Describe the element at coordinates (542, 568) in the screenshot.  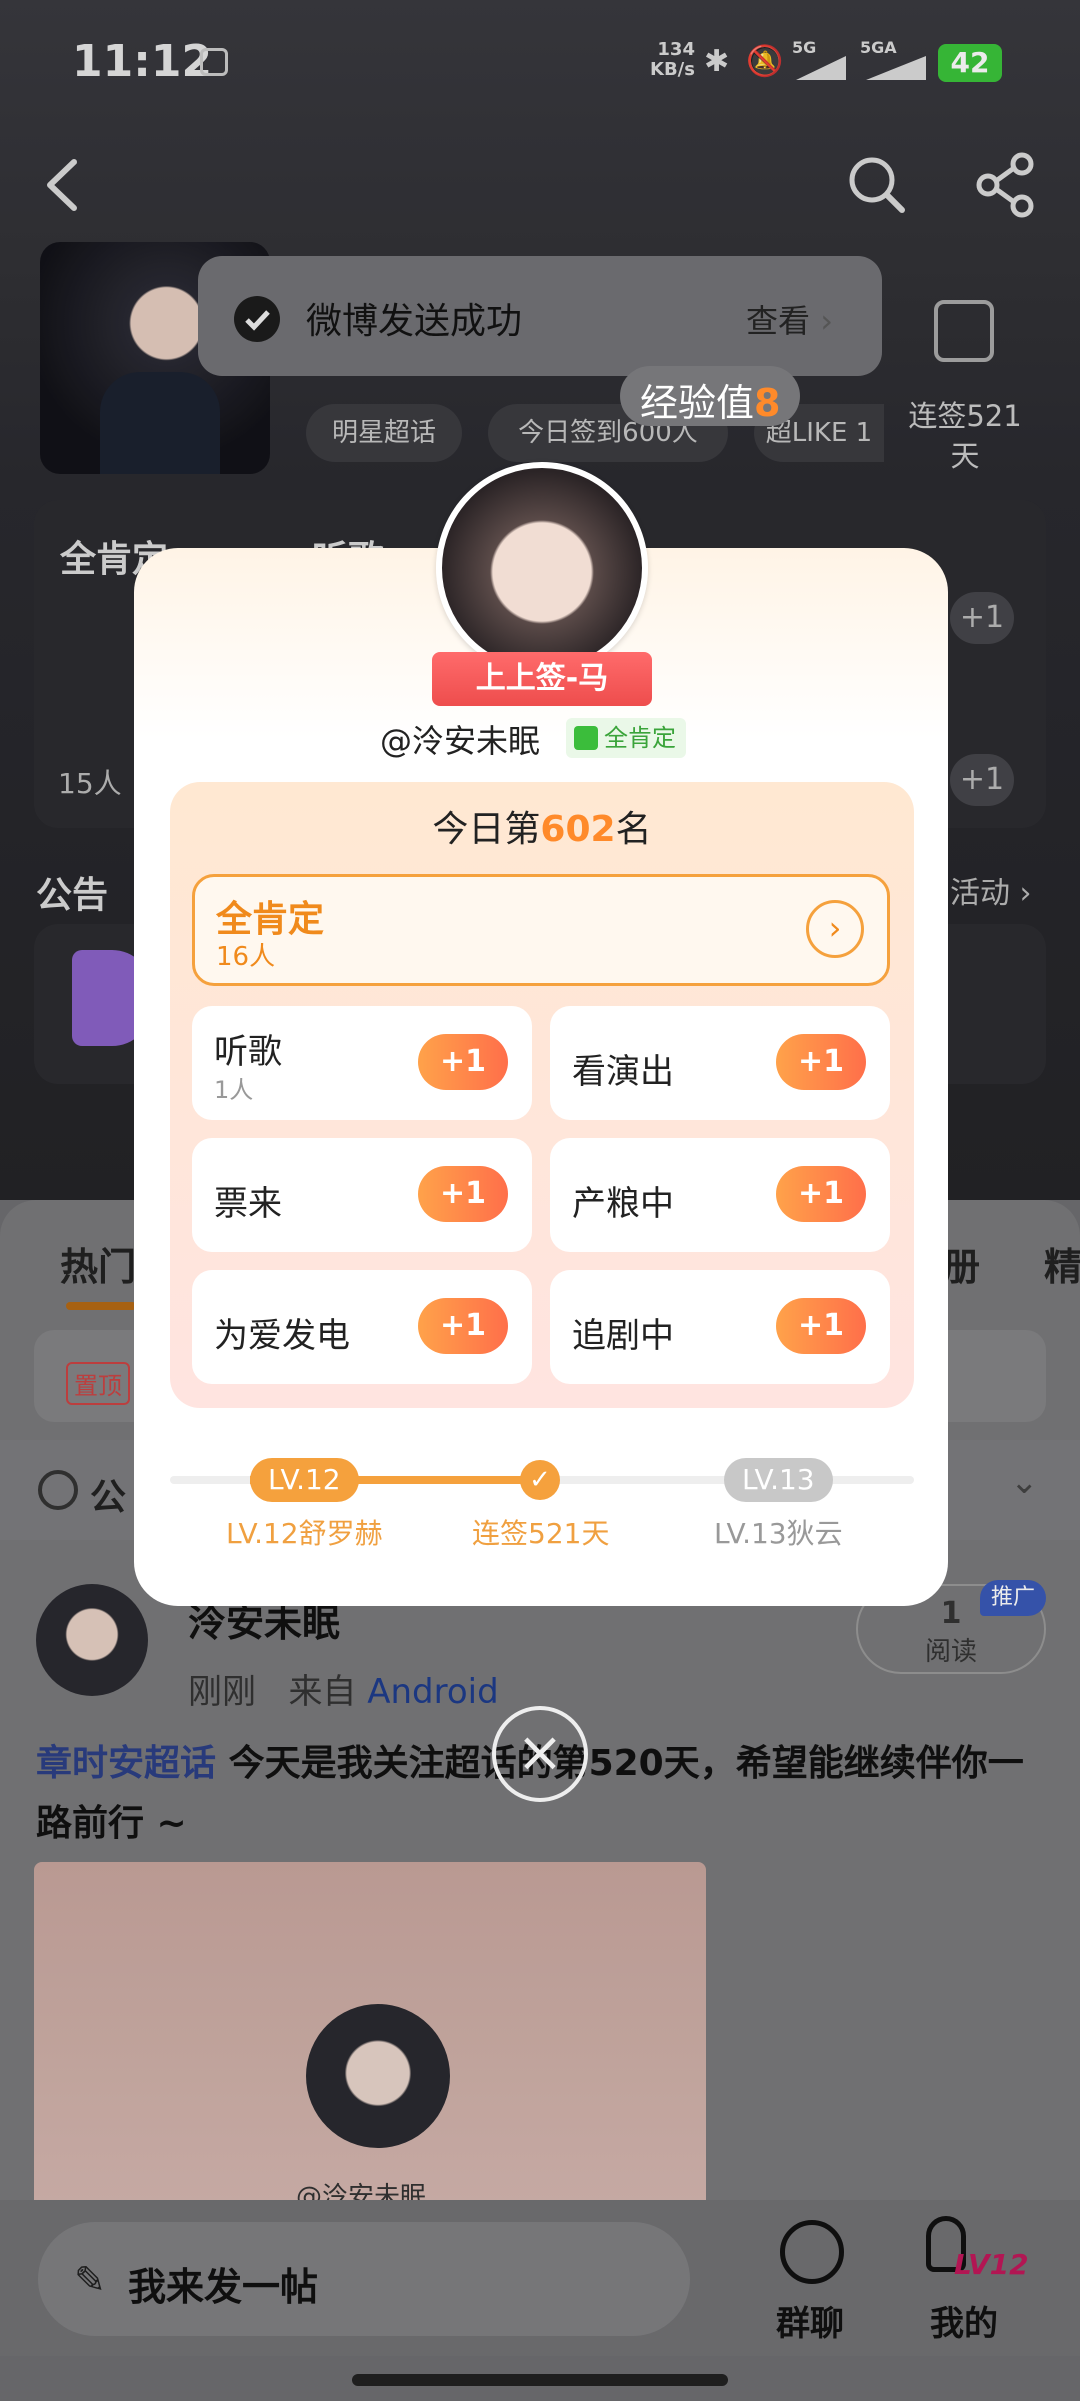
I see `modal-avatar` at that location.